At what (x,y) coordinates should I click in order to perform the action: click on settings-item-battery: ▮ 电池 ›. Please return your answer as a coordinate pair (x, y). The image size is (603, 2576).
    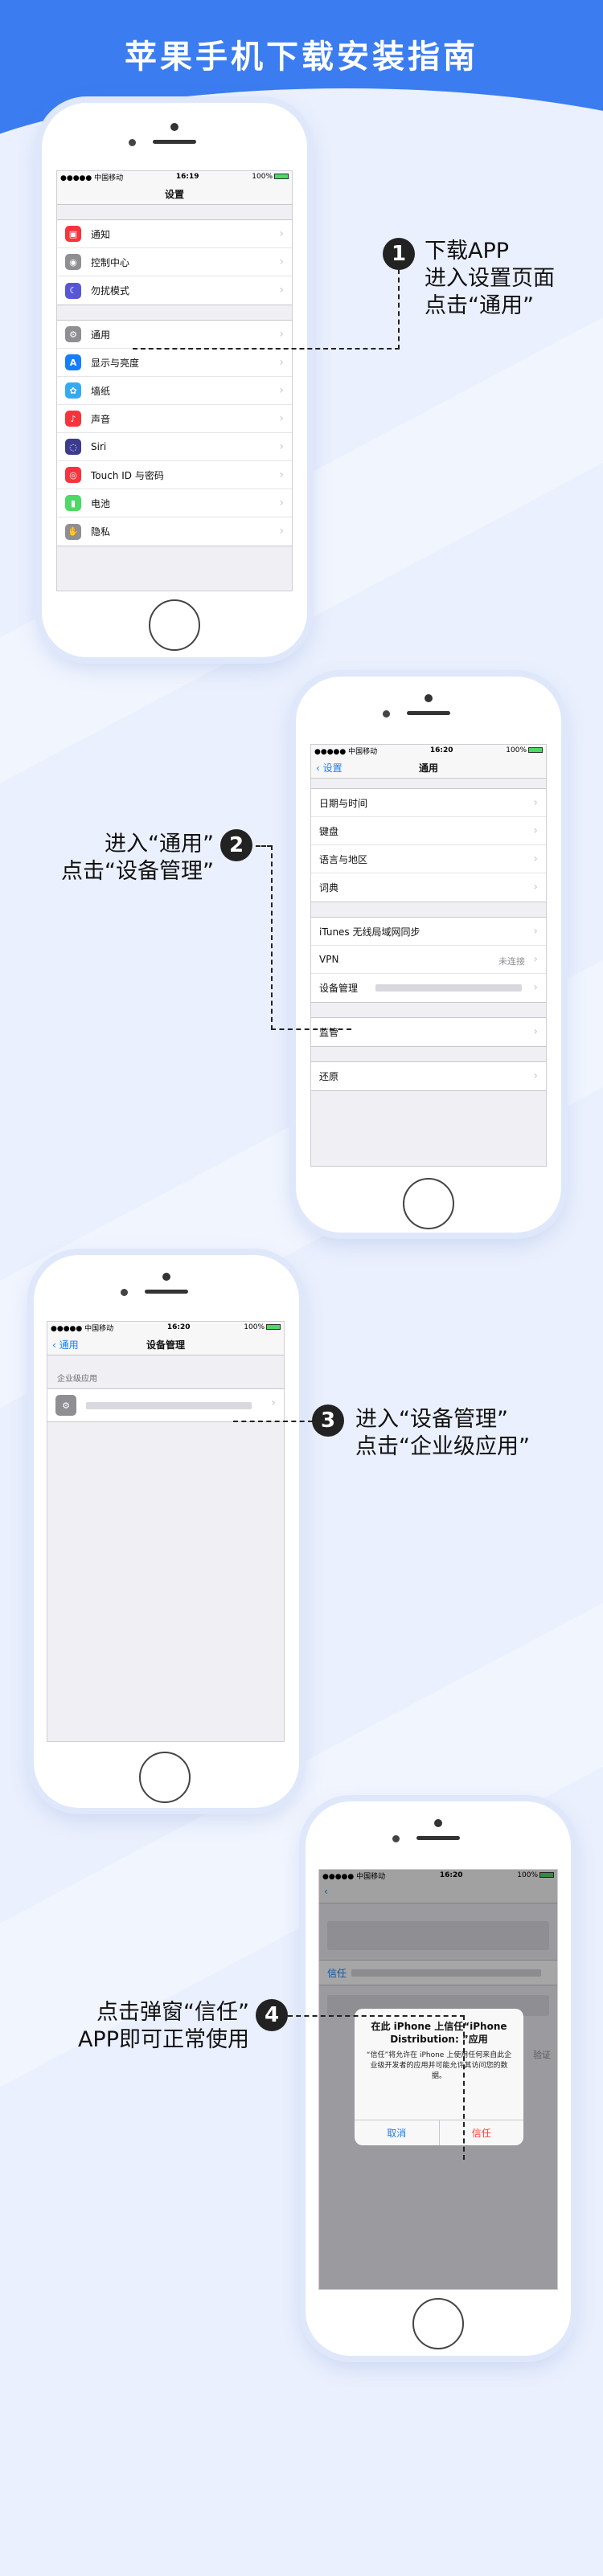
    Looking at the image, I should click on (174, 503).